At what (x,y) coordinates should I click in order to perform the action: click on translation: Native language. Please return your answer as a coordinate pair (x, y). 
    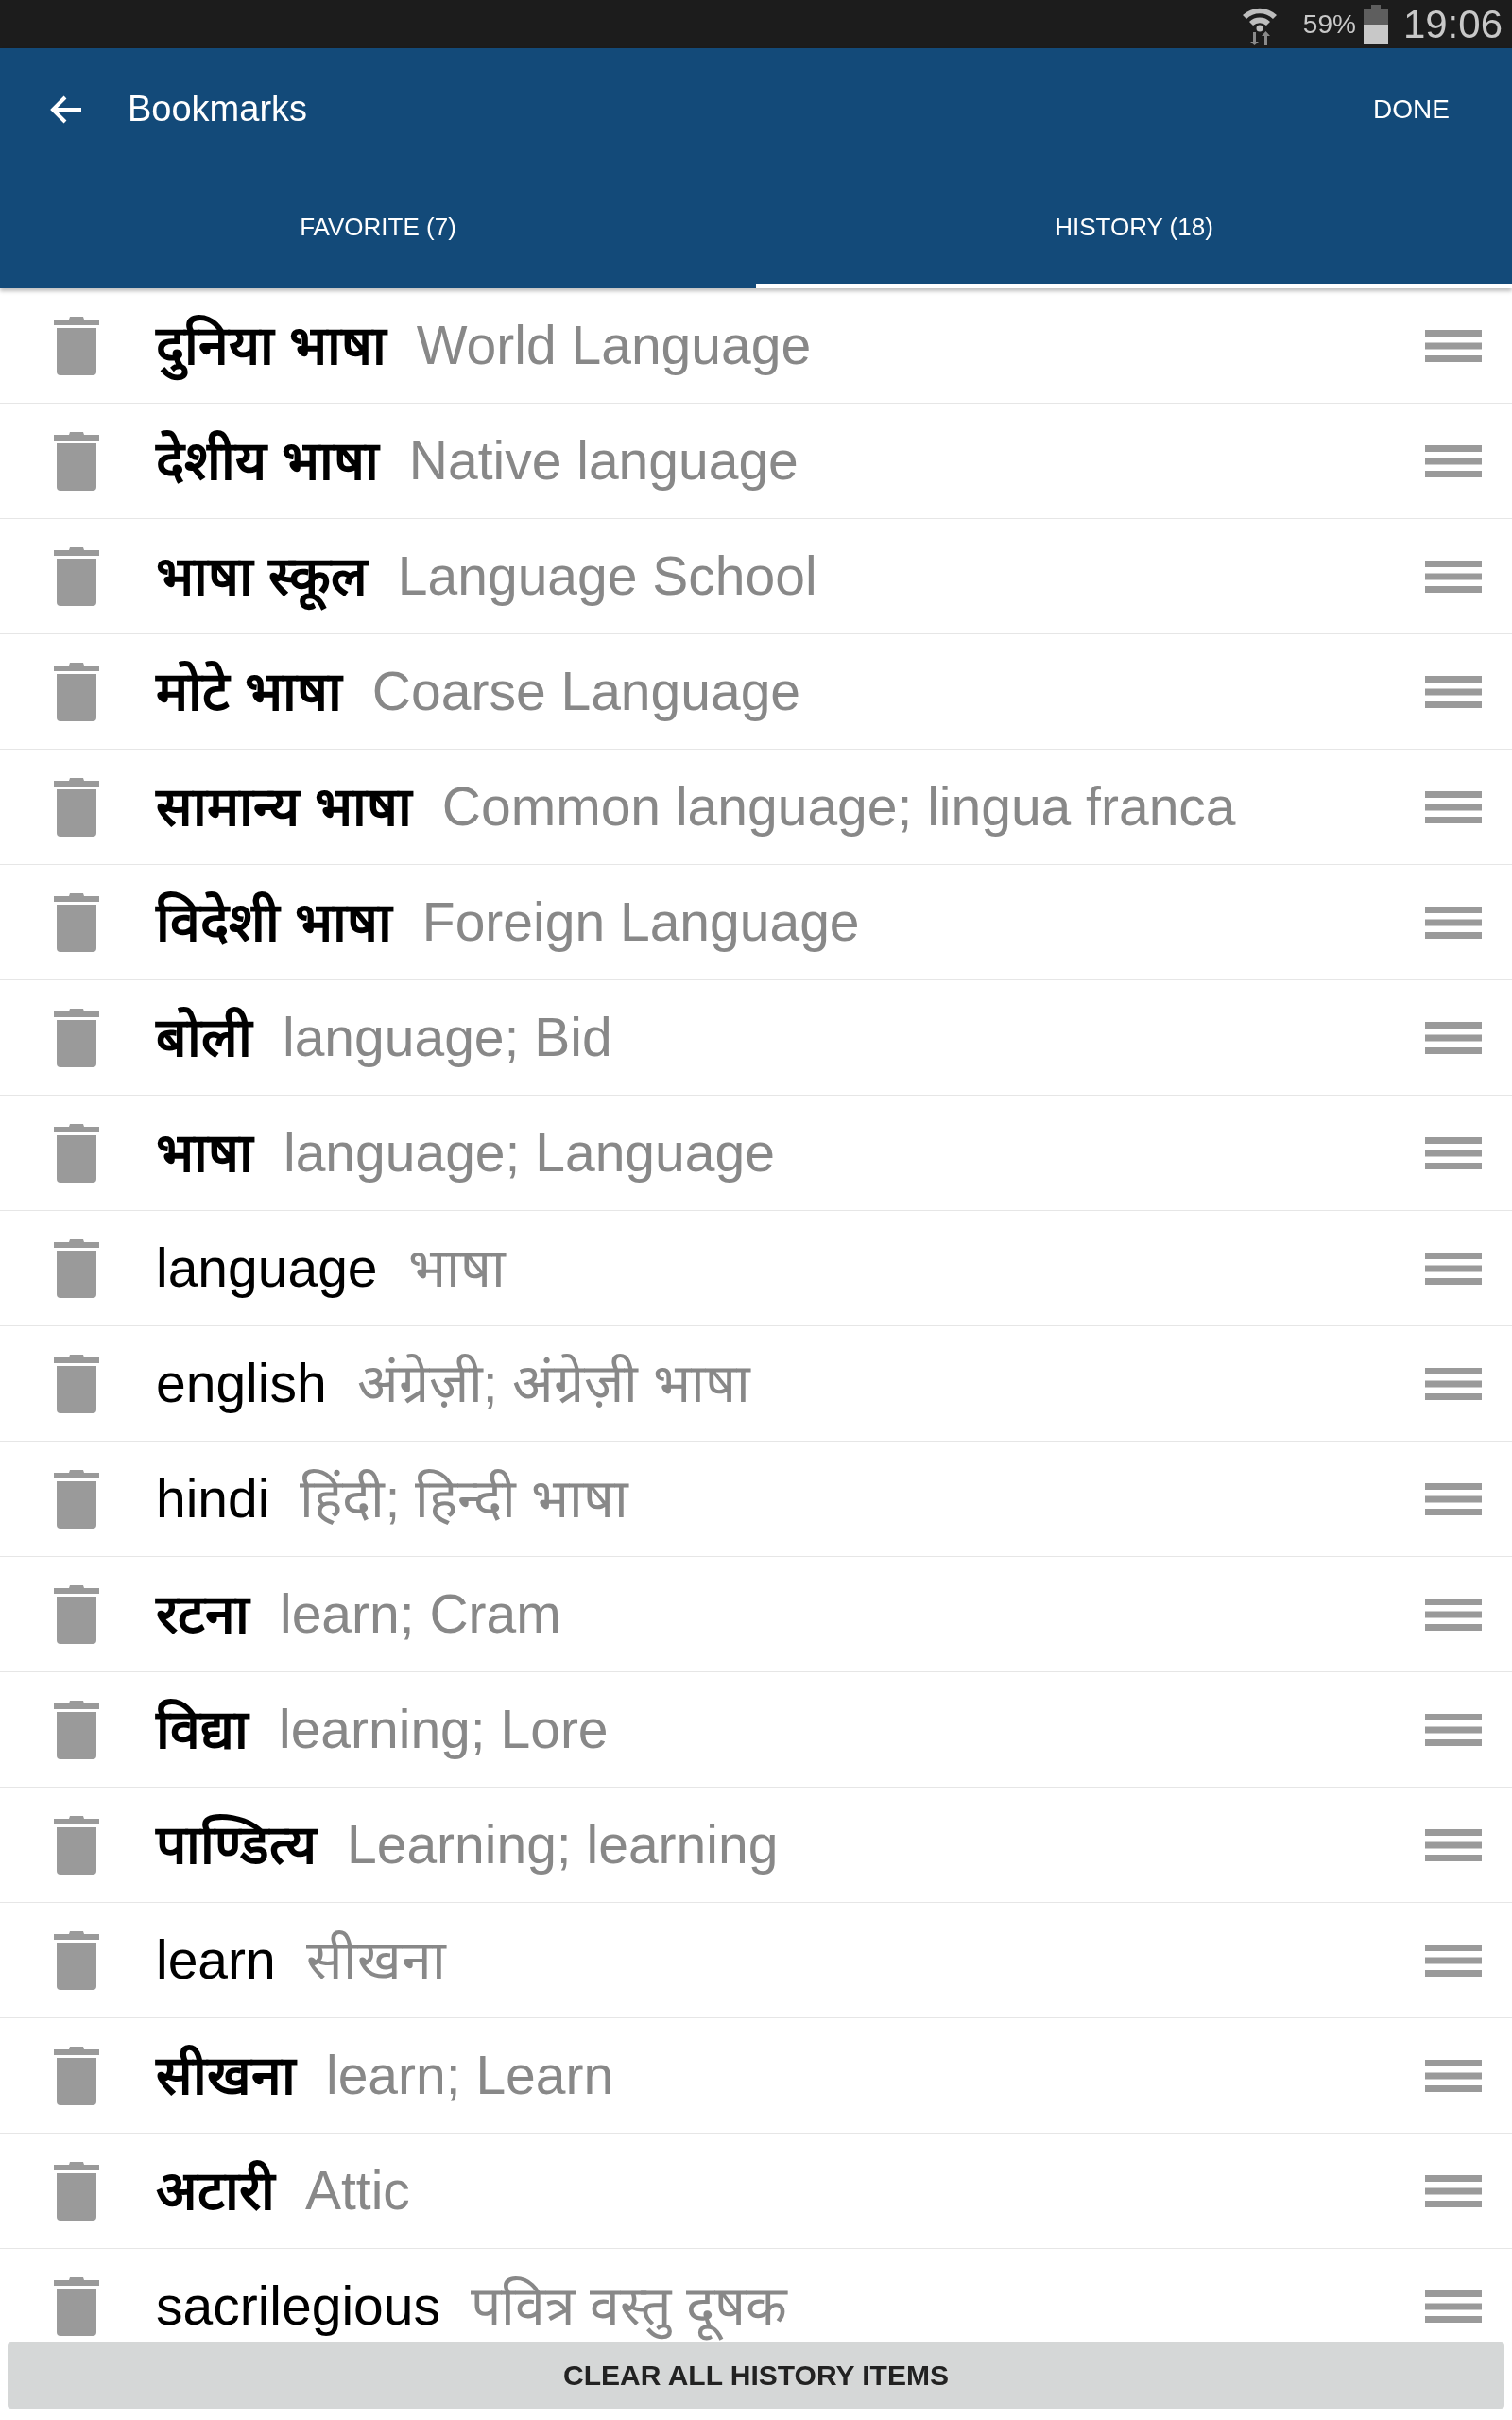
    Looking at the image, I should click on (603, 461).